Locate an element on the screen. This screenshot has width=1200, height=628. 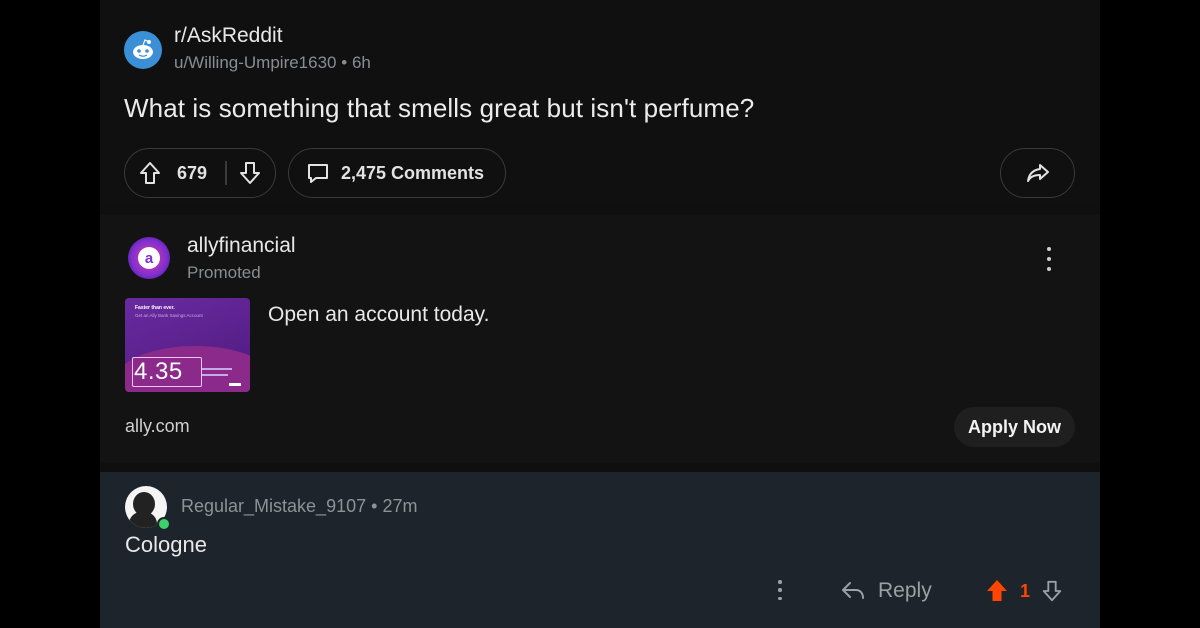
ally-logo-mark is located at coordinates (235, 384).